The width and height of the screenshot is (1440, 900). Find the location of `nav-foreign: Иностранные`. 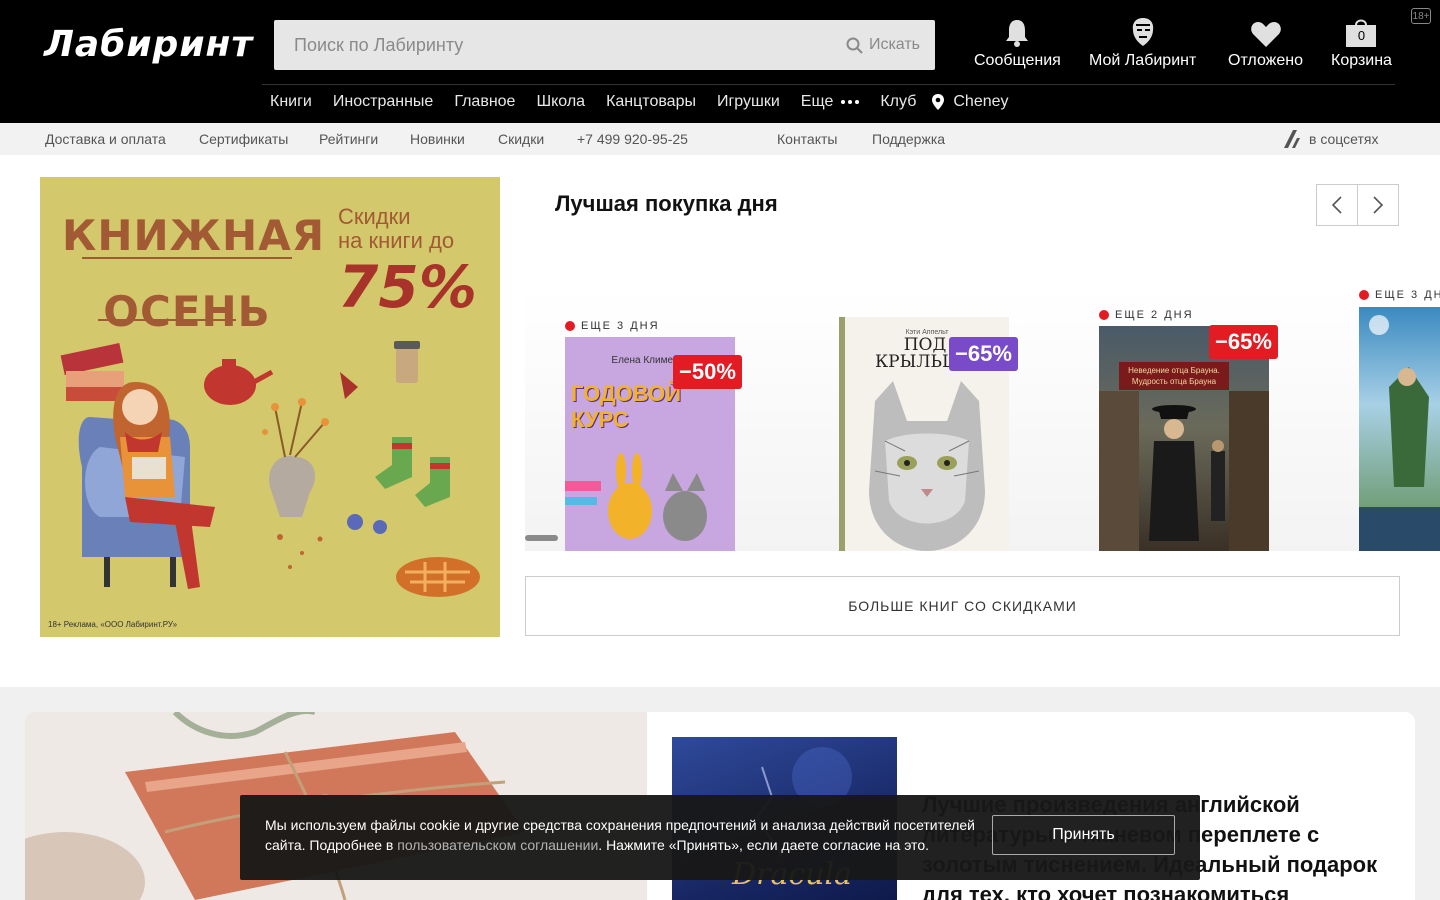

nav-foreign: Иностранные is located at coordinates (383, 102).